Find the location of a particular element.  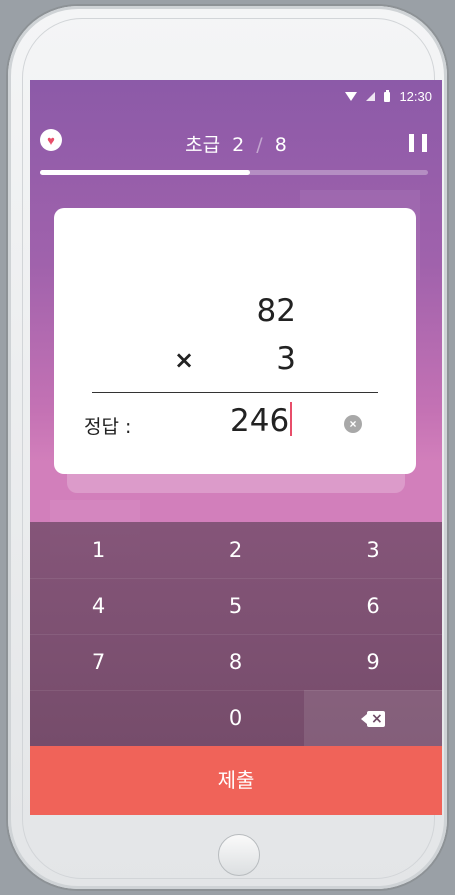

key-8: 8 is located at coordinates (235, 662).